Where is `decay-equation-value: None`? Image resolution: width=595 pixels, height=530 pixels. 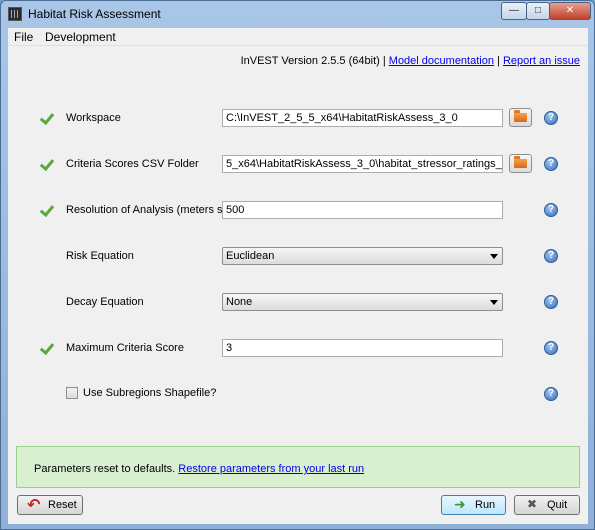
decay-equation-value: None is located at coordinates (239, 302).